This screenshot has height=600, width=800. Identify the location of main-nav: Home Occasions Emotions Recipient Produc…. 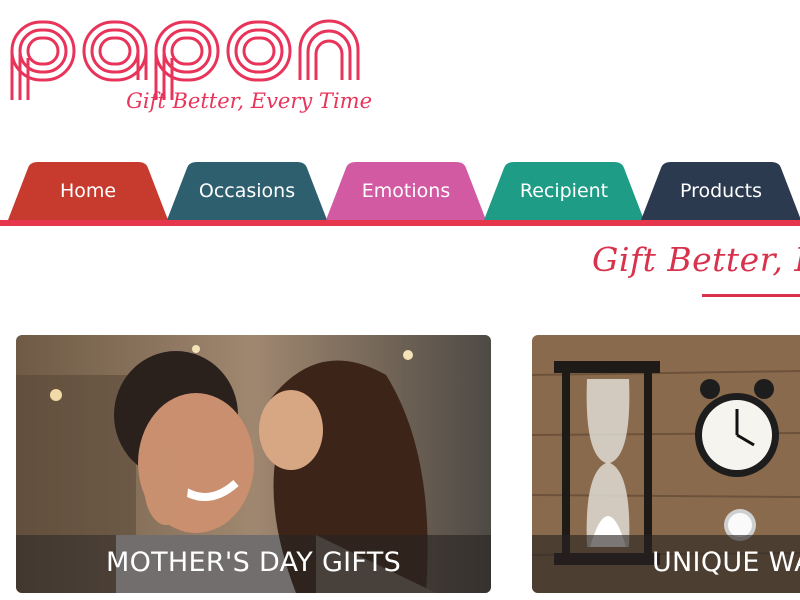
(400, 195).